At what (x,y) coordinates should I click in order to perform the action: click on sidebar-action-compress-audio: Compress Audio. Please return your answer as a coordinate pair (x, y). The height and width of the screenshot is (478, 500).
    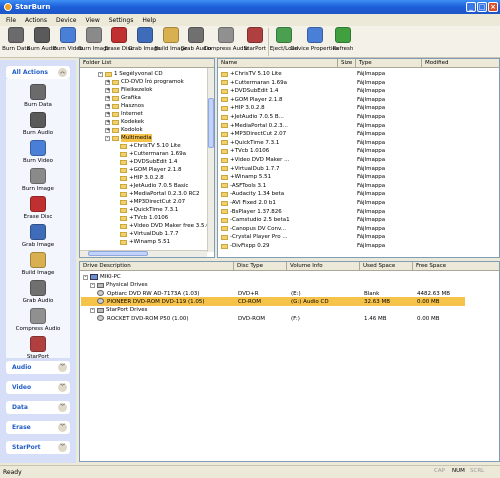
    Looking at the image, I should click on (38, 320).